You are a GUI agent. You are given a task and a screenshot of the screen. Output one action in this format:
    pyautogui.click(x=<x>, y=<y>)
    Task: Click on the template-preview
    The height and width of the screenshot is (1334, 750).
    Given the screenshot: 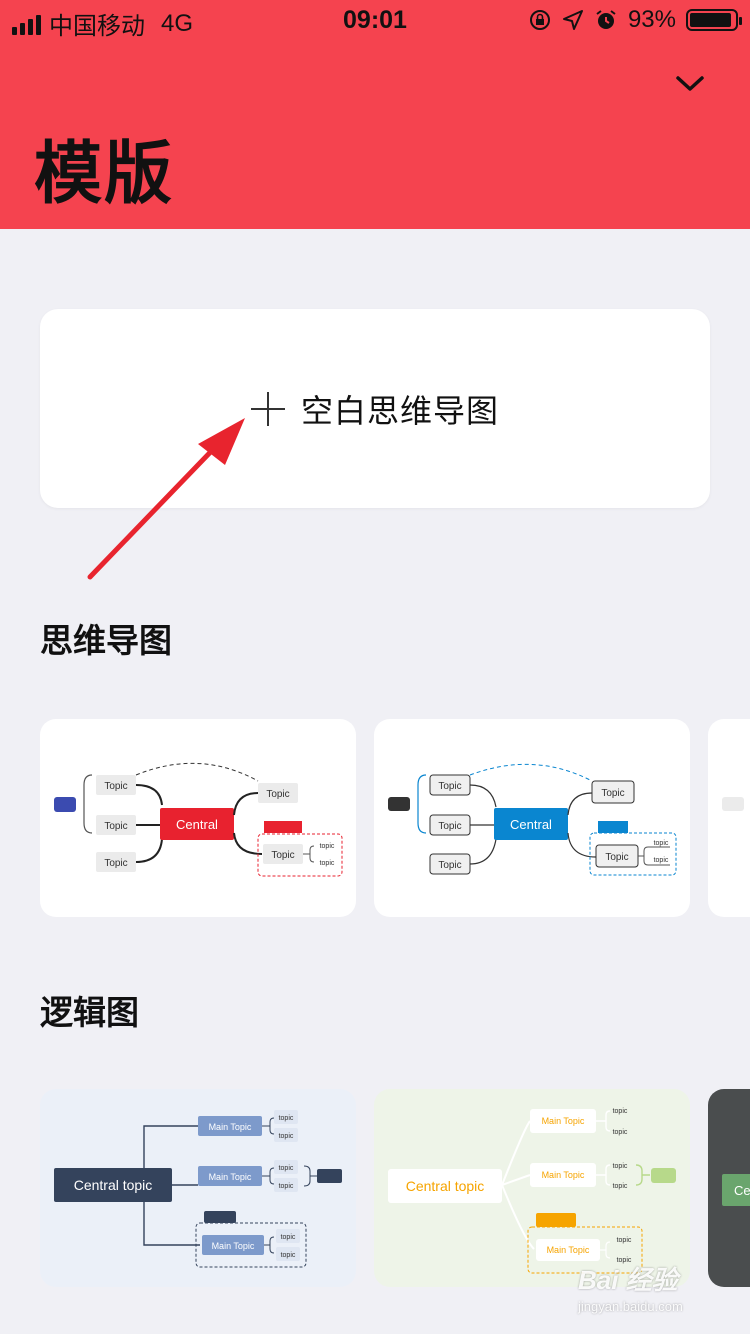 What is the action you would take?
    pyautogui.click(x=733, y=804)
    